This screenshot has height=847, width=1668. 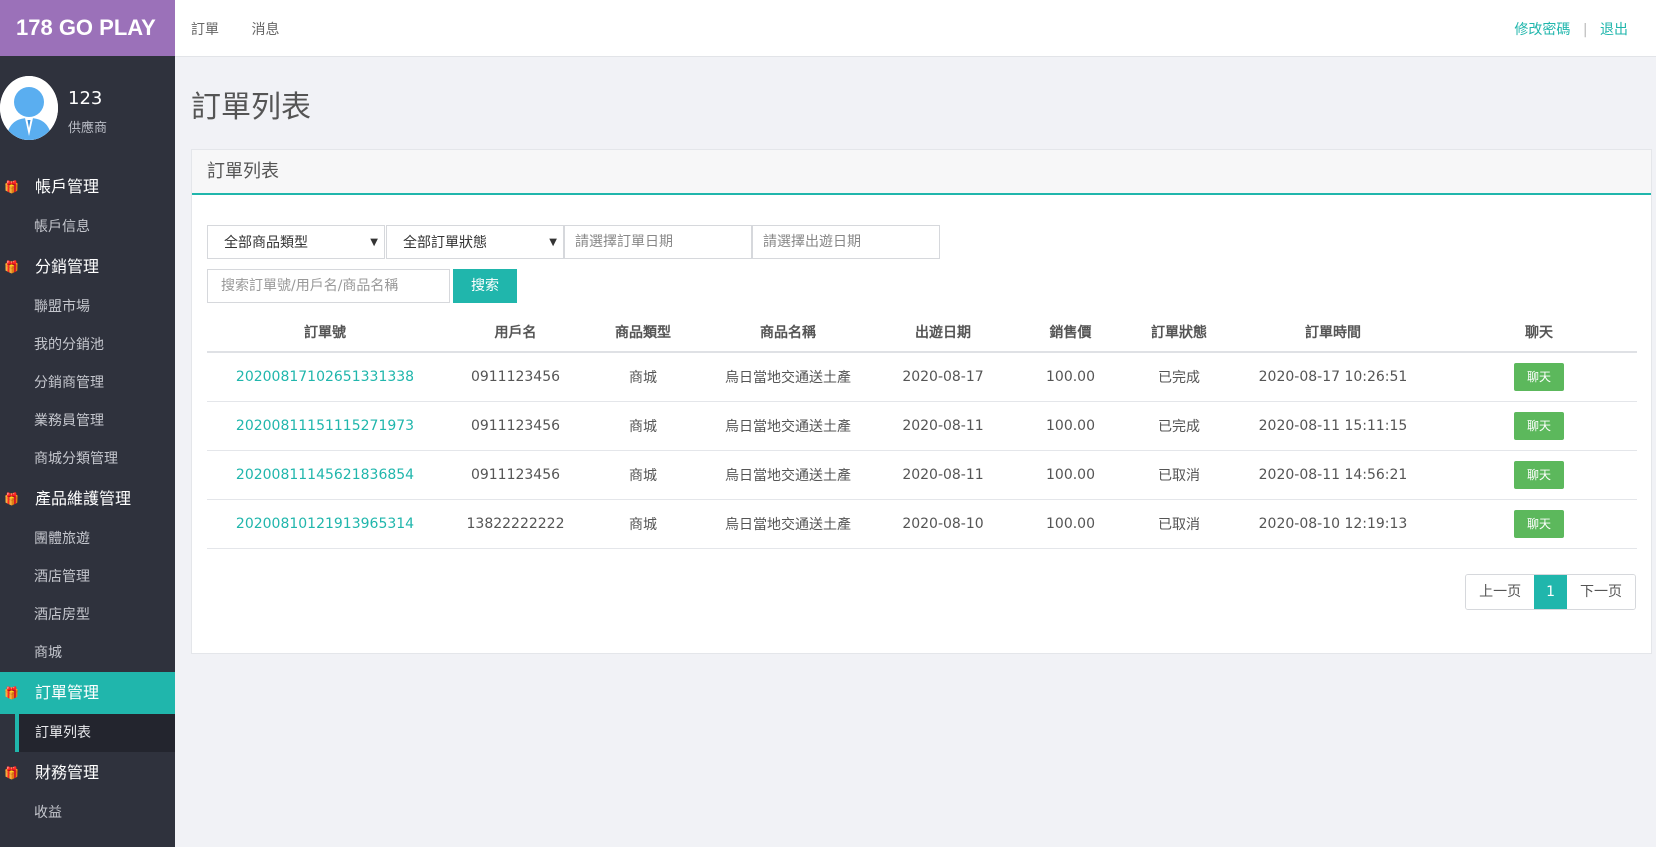 What do you see at coordinates (1179, 332) in the screenshot?
I see `column-header: 訂單狀態` at bounding box center [1179, 332].